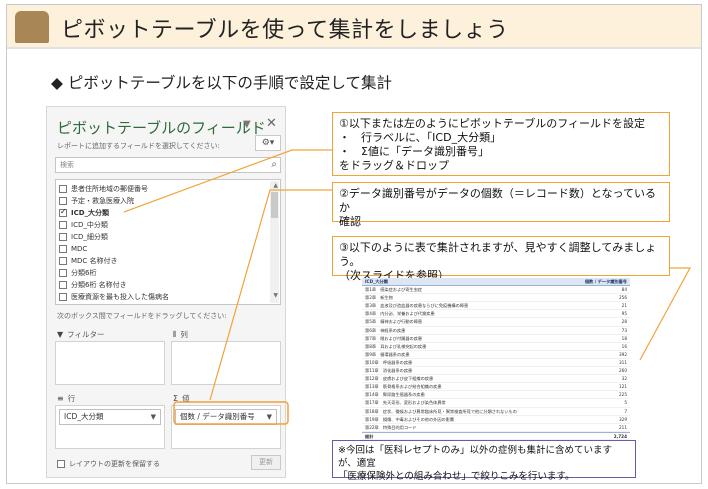 The height and width of the screenshot is (489, 708). I want to click on table-row: 第18章 症状、徴候および異常臨床所見・異常検査所見で他に分類されないもの 7, so click(496, 412).